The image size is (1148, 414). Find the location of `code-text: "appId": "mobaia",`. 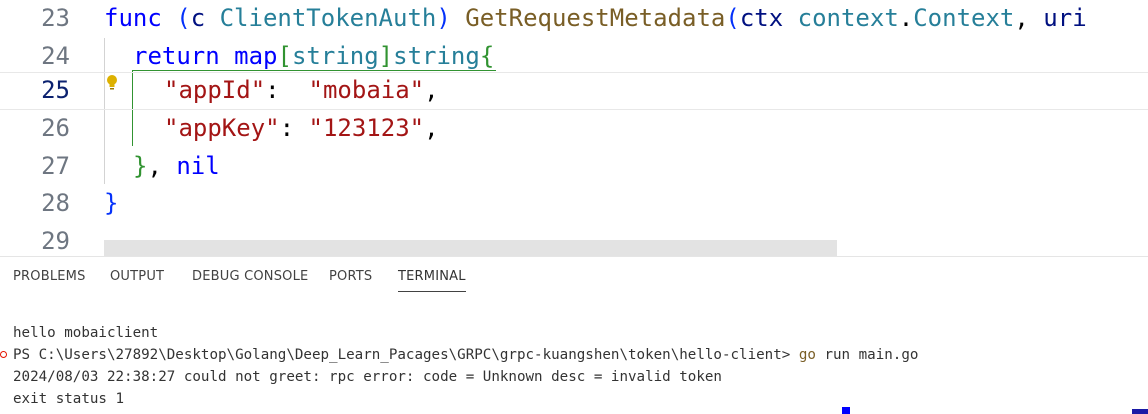

code-text: "appId": "mobaia", is located at coordinates (301, 90).